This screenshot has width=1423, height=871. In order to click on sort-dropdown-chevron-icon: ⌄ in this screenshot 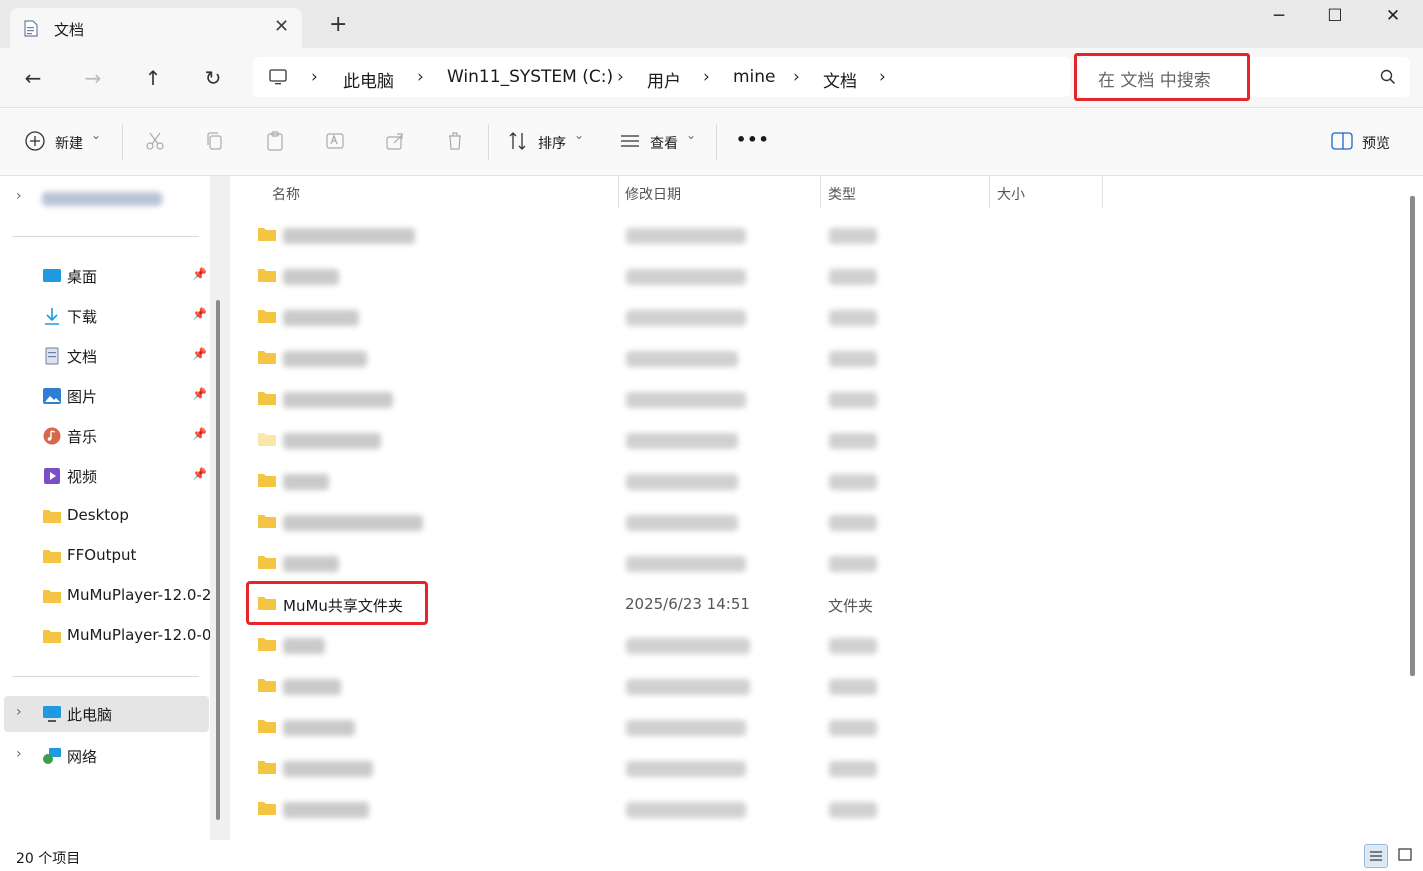, I will do `click(579, 135)`.